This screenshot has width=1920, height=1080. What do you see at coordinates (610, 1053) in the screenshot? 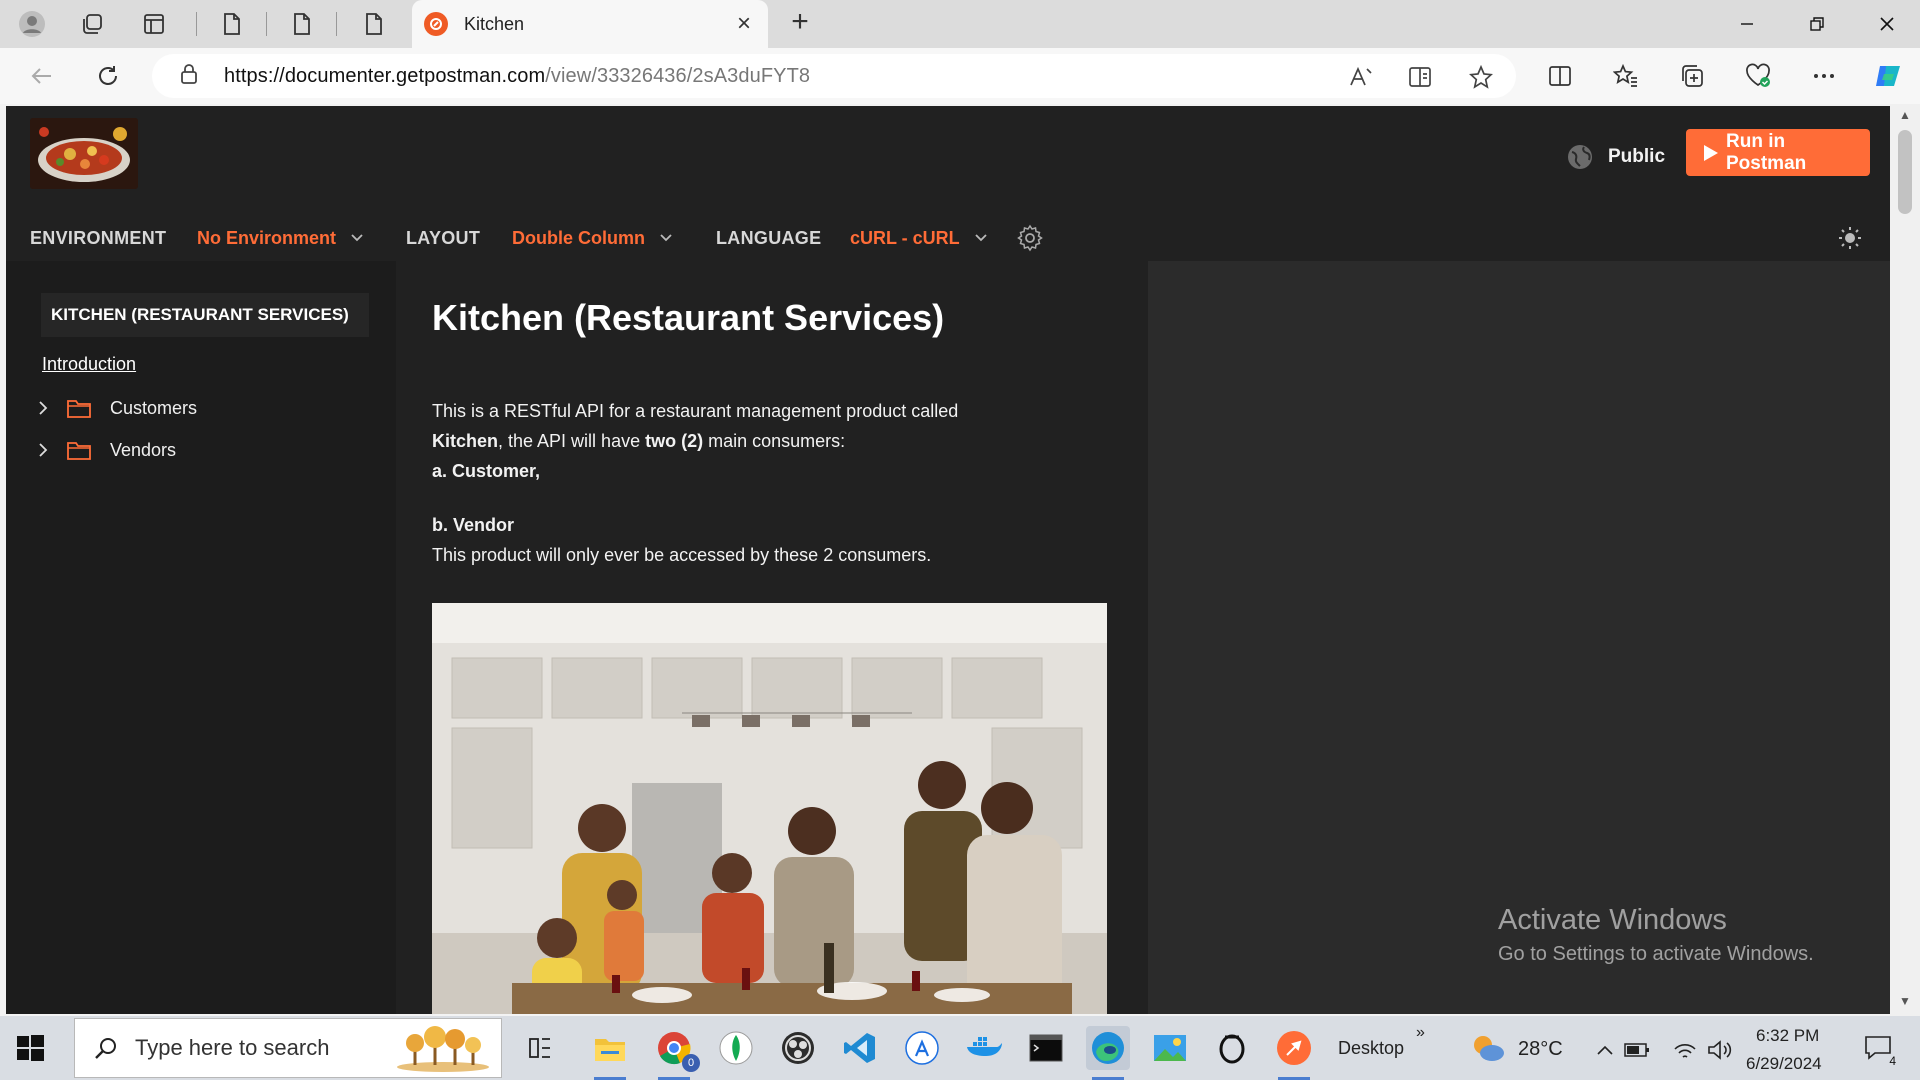
I see `file-explorer-icon` at bounding box center [610, 1053].